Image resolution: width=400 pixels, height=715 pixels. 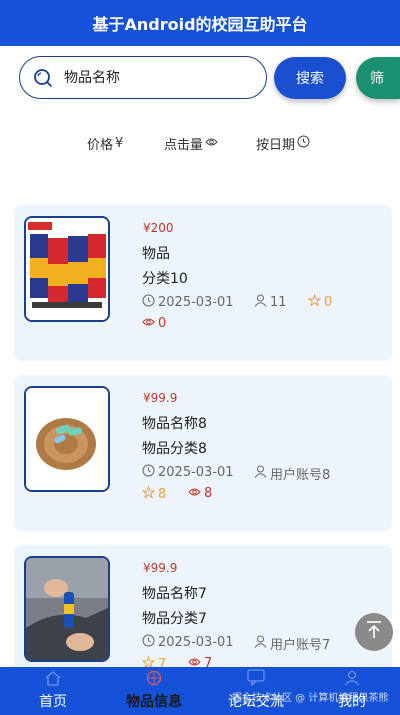 What do you see at coordinates (300, 475) in the screenshot?
I see `item-user-text: 用户账号8` at bounding box center [300, 475].